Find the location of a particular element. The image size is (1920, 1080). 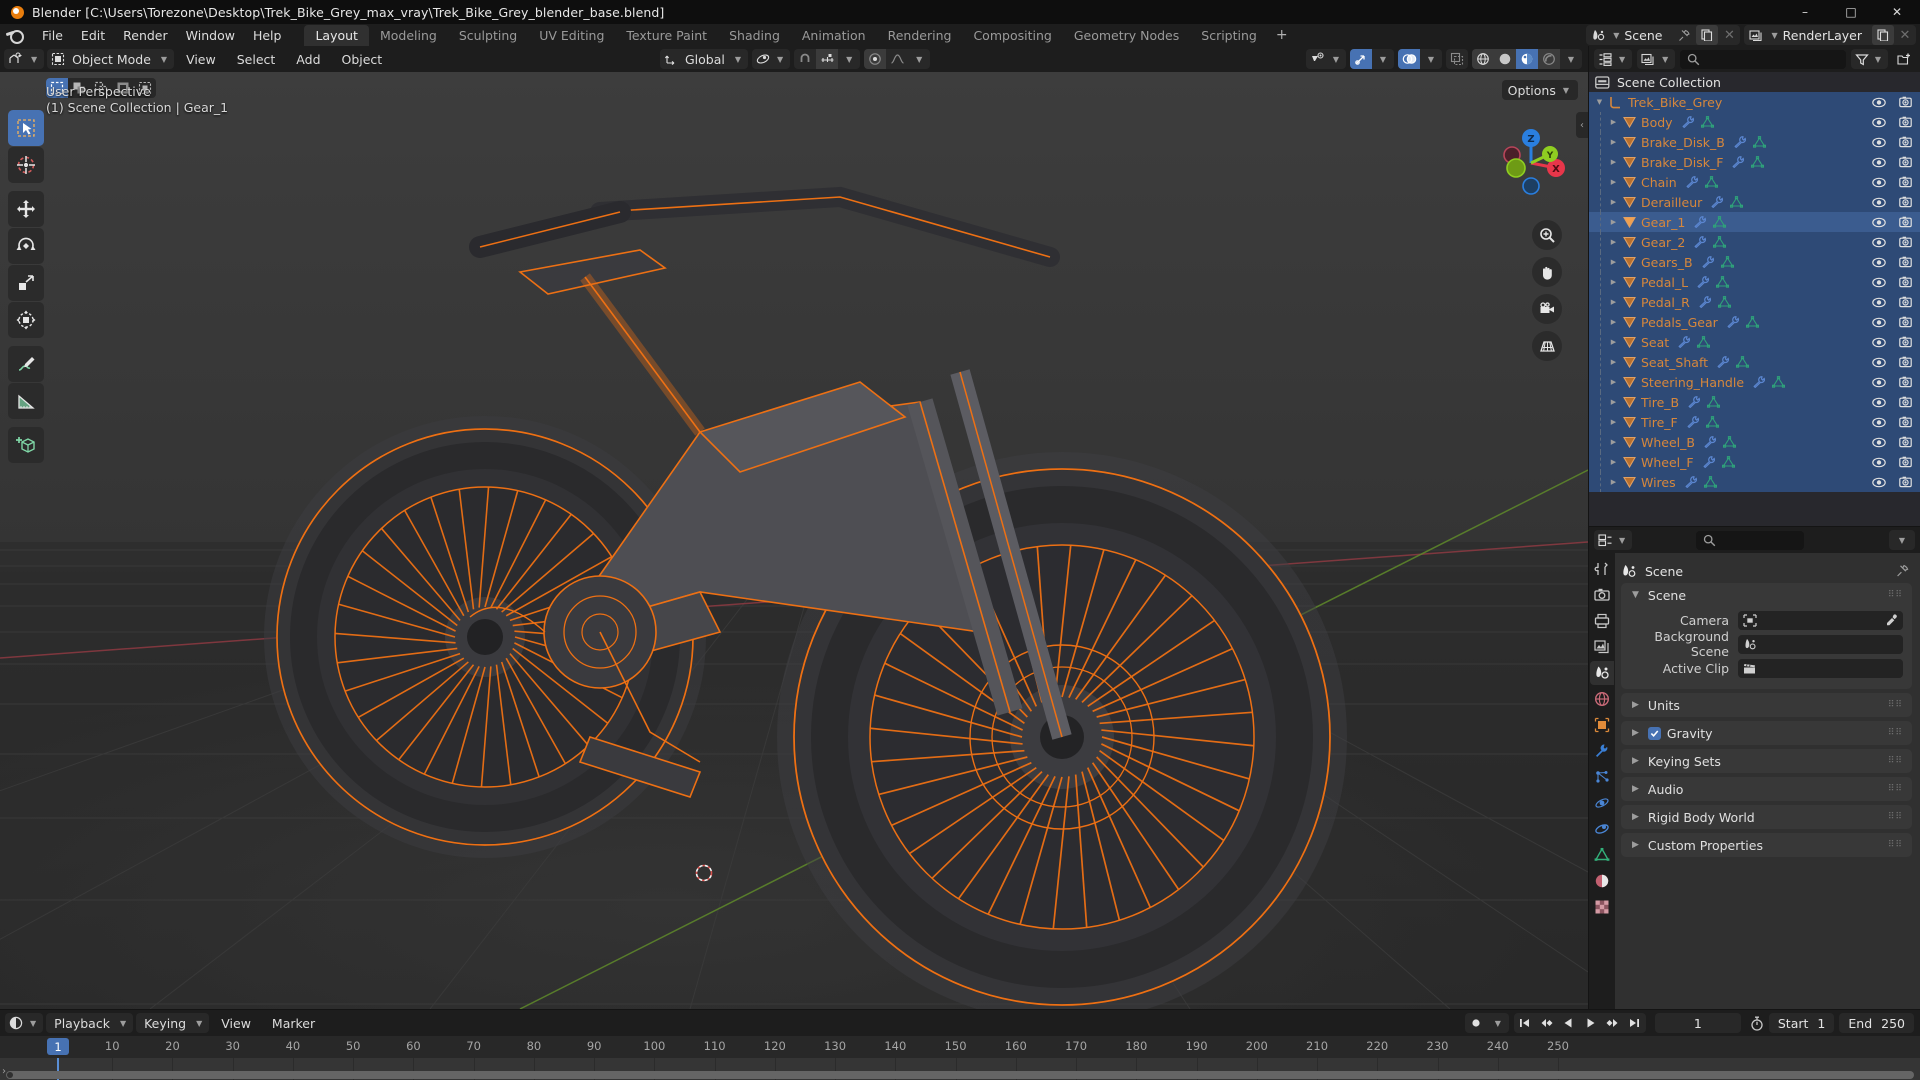

outliner-row-object: ▶ Gears_B is located at coordinates (1754, 262).